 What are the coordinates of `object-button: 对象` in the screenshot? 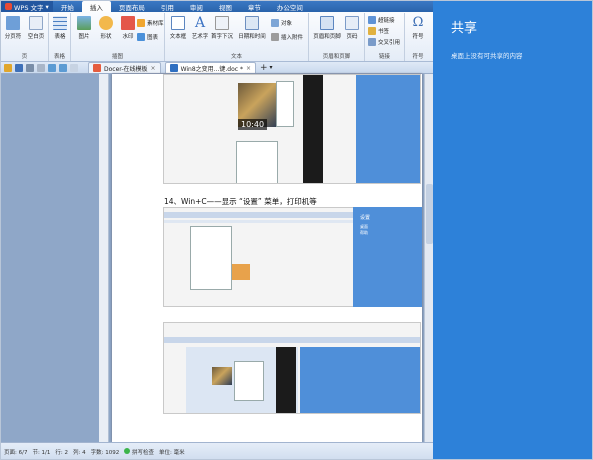 It's located at (281, 23).